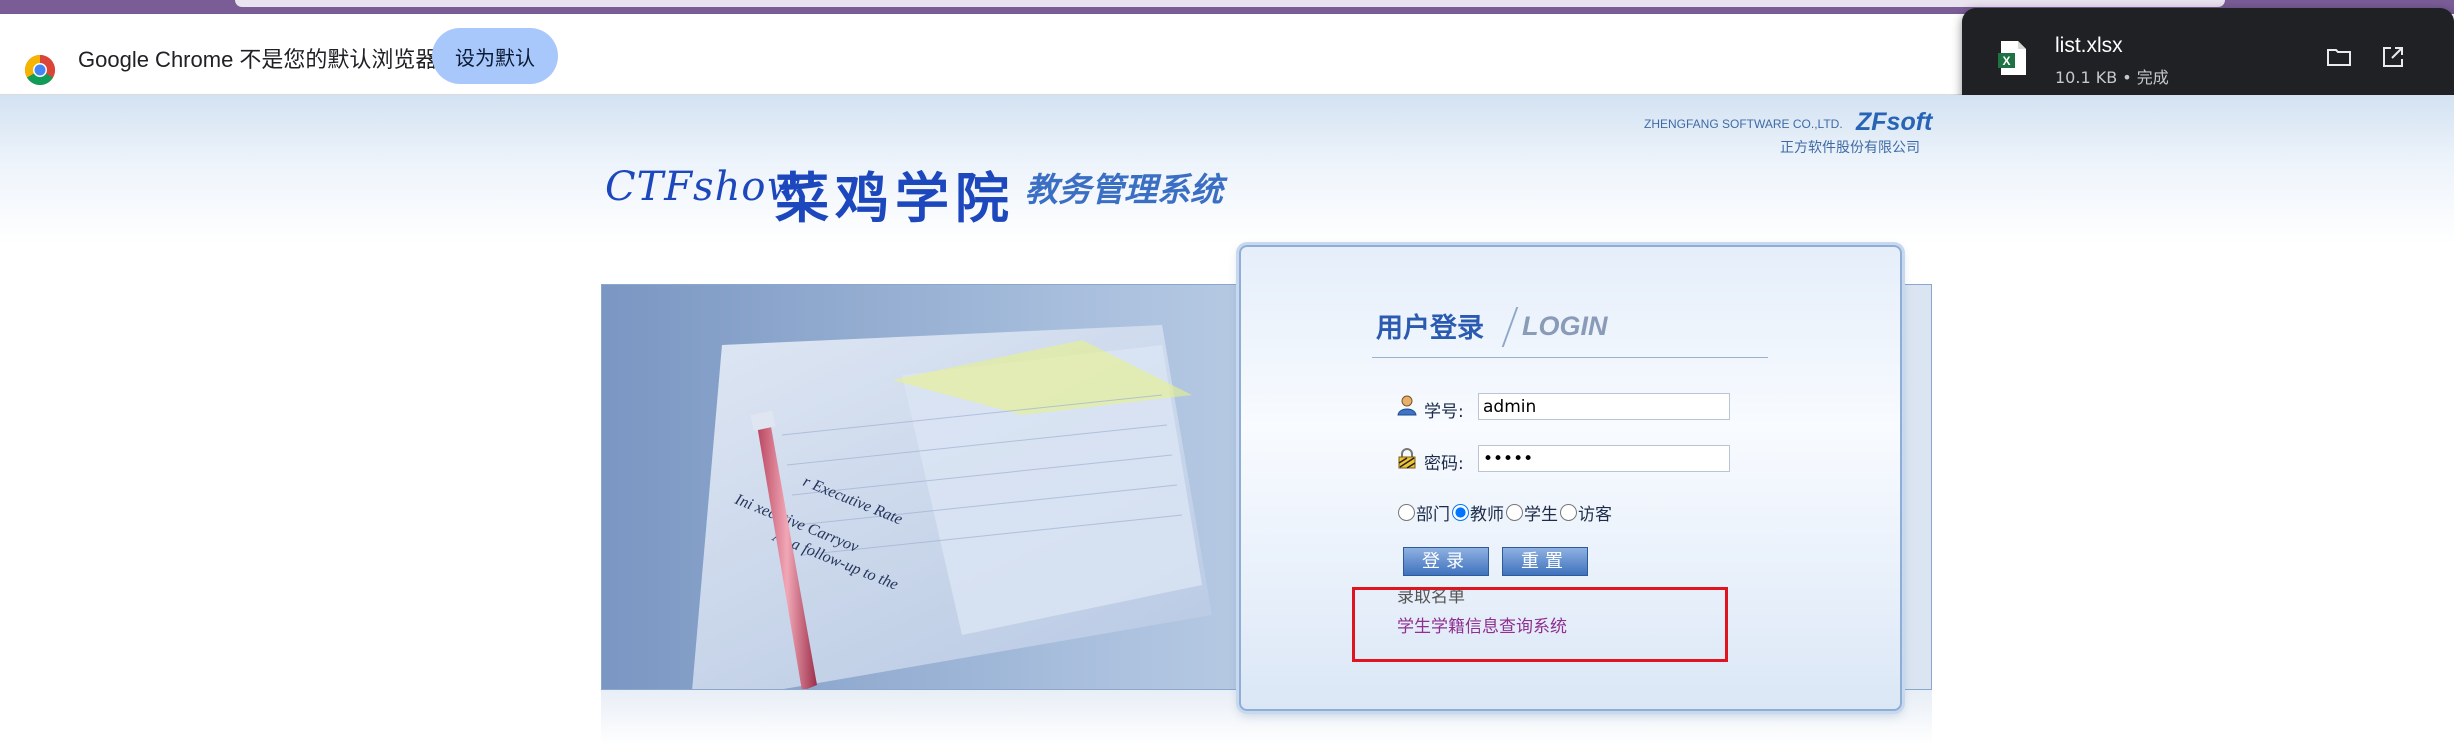 This screenshot has height=745, width=2454. What do you see at coordinates (1604, 458) in the screenshot?
I see `password-field` at bounding box center [1604, 458].